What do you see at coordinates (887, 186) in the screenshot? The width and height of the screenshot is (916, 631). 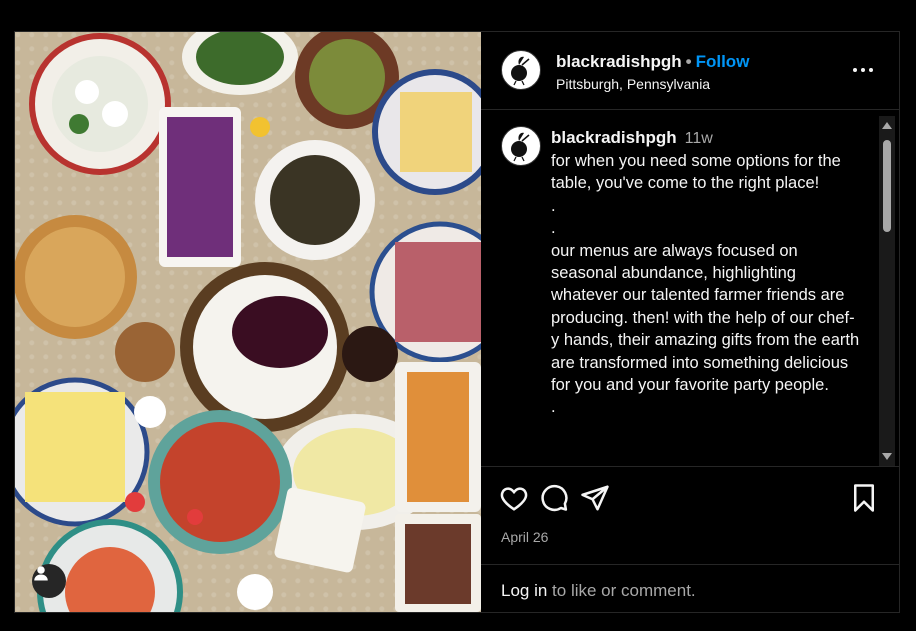 I see `scrollbar-thumb` at bounding box center [887, 186].